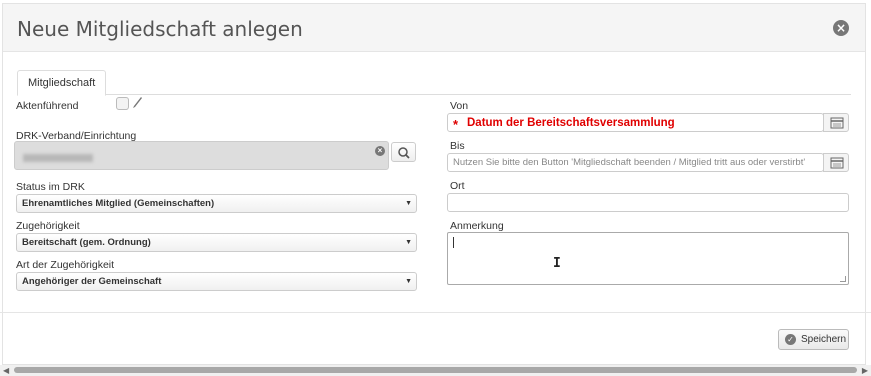  What do you see at coordinates (435, 312) in the screenshot?
I see `dialog-footer-divider` at bounding box center [435, 312].